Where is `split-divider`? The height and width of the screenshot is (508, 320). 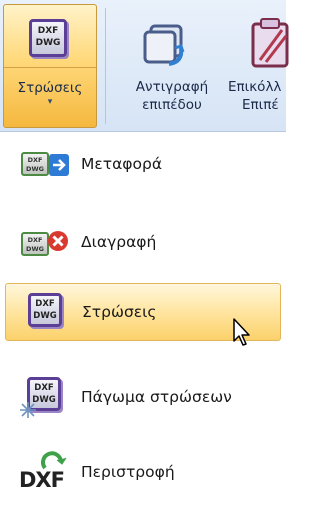 split-divider is located at coordinates (50, 67).